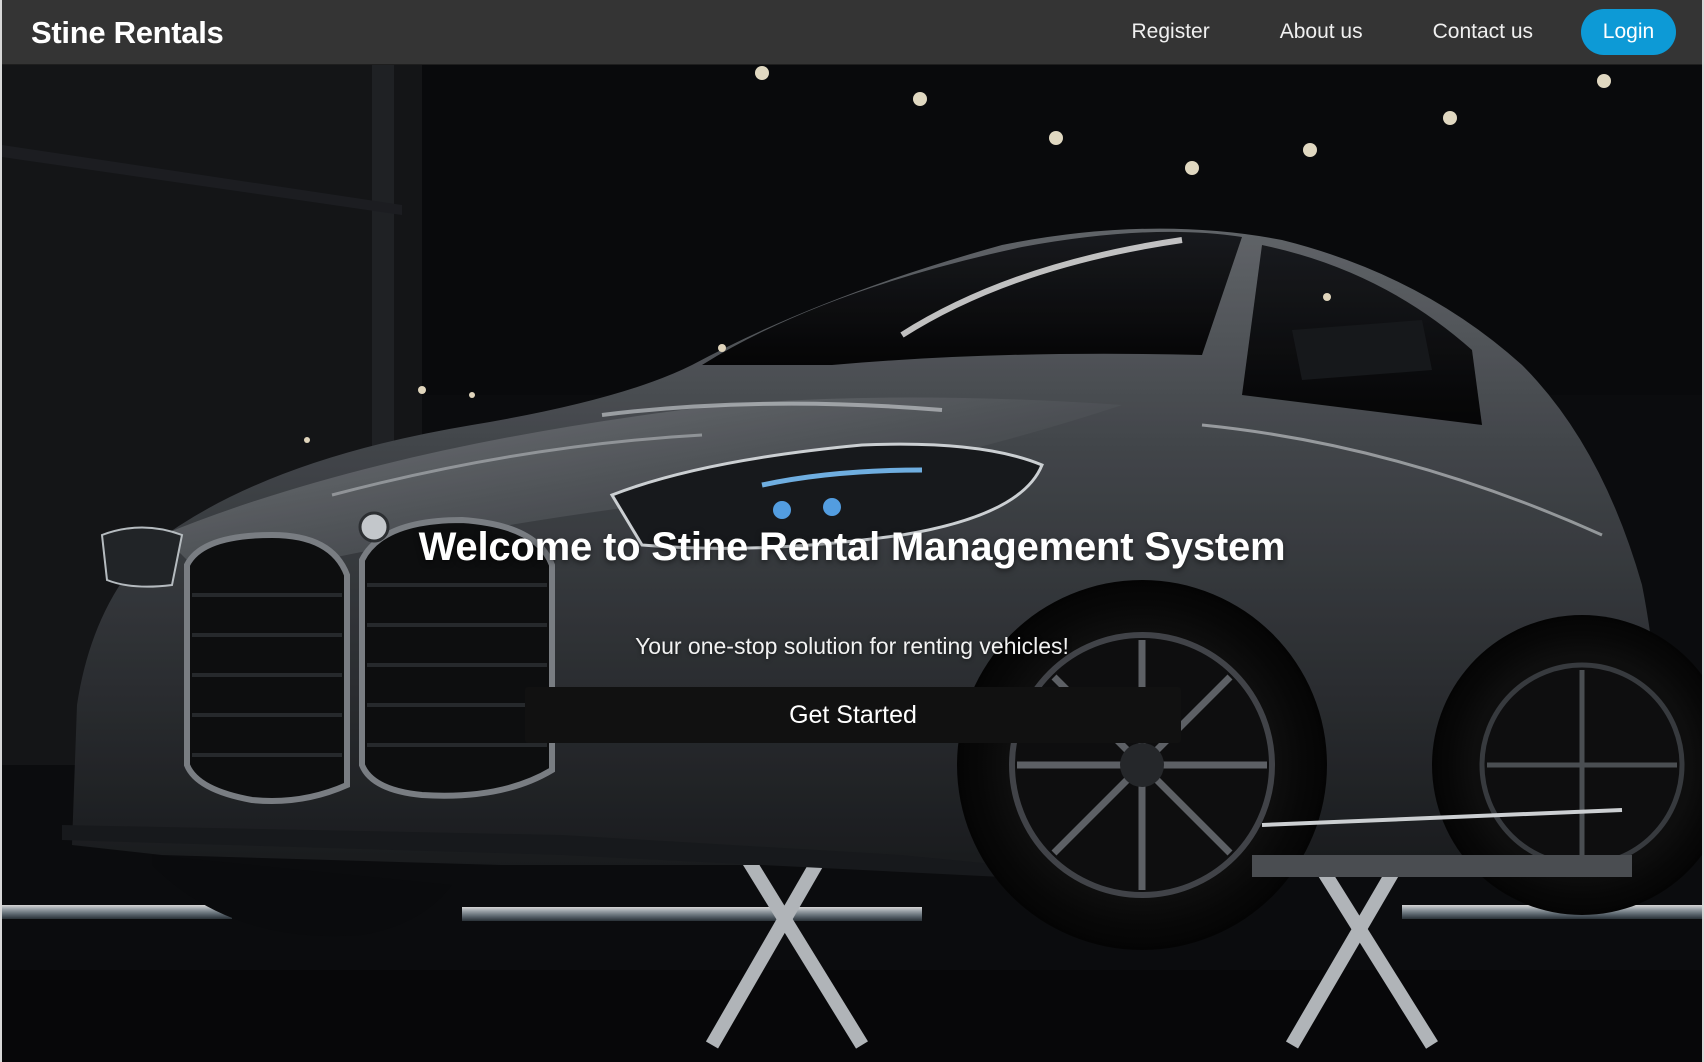 Image resolution: width=1704 pixels, height=1062 pixels. Describe the element at coordinates (1628, 32) in the screenshot. I see `login-button: Login` at that location.